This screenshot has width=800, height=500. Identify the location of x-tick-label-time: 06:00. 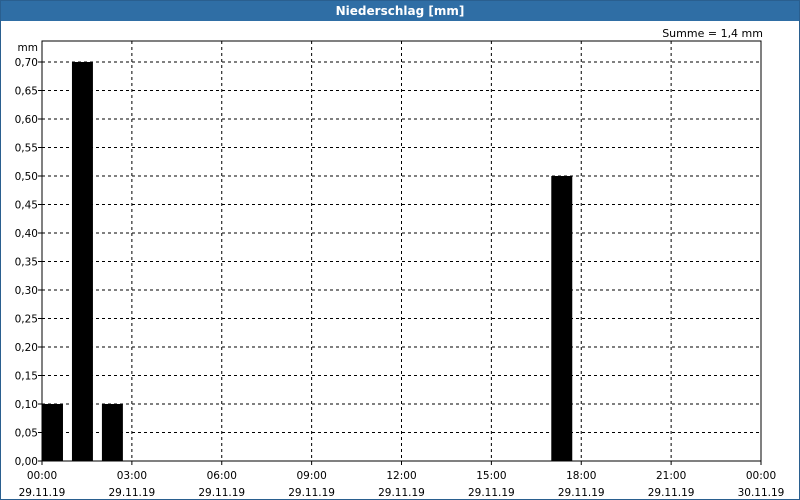
(222, 476).